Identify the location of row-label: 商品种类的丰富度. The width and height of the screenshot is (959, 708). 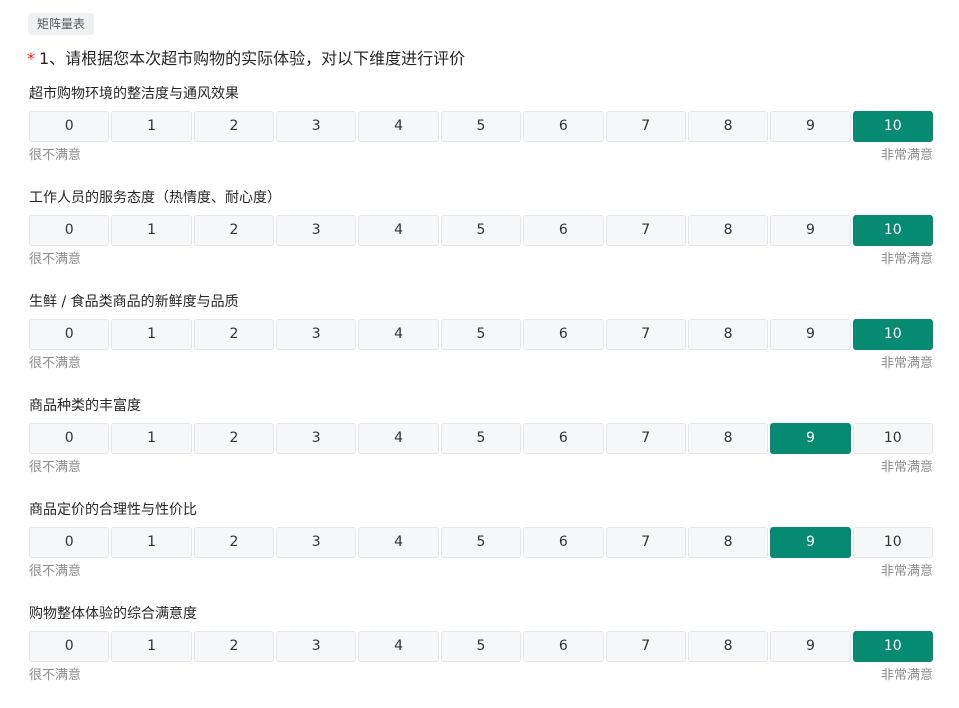
(85, 406).